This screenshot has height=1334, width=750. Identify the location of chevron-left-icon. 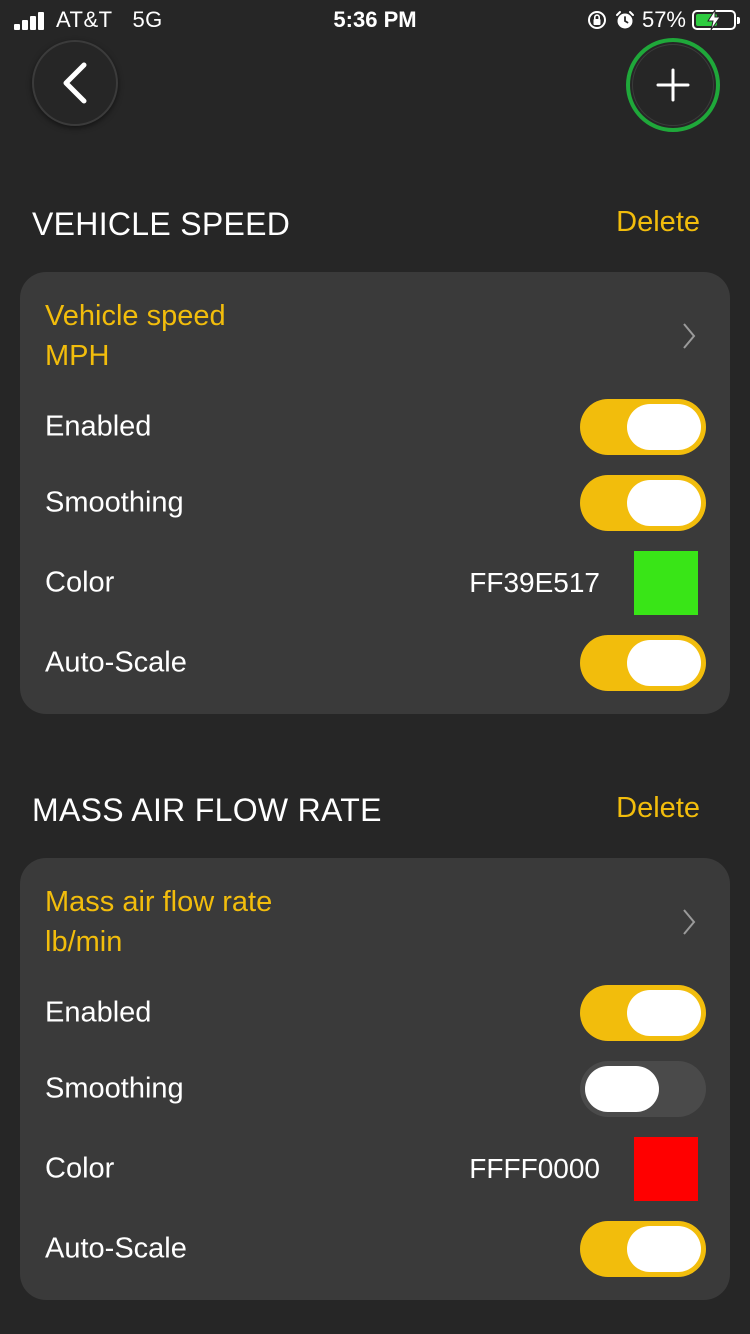
(75, 83).